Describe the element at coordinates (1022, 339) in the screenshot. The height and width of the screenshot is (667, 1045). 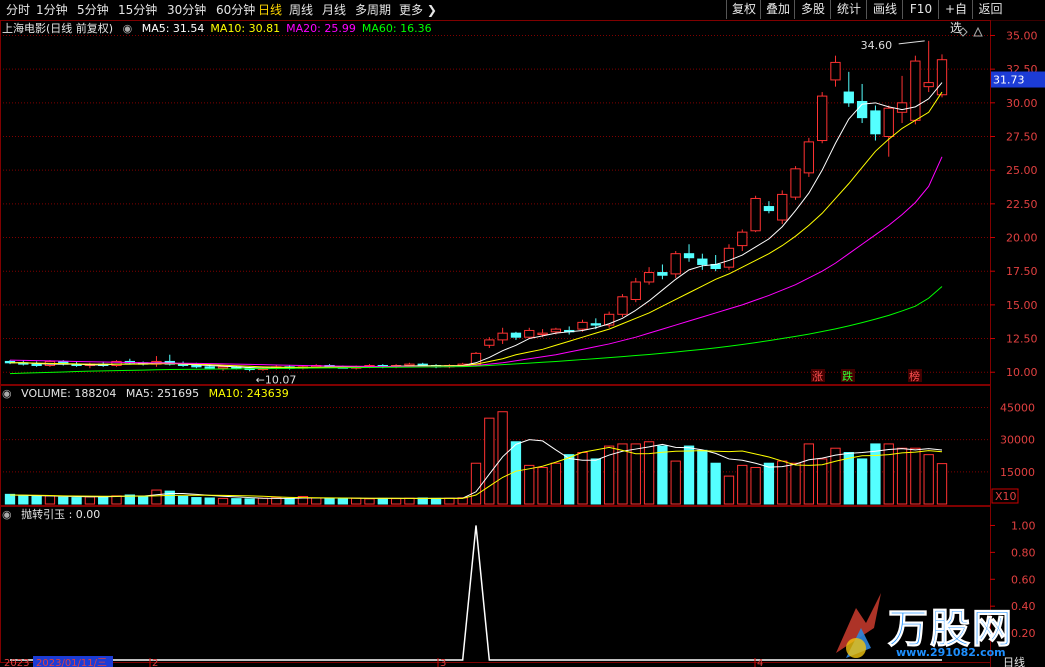
I see `price-tick-label: 12.50` at that location.